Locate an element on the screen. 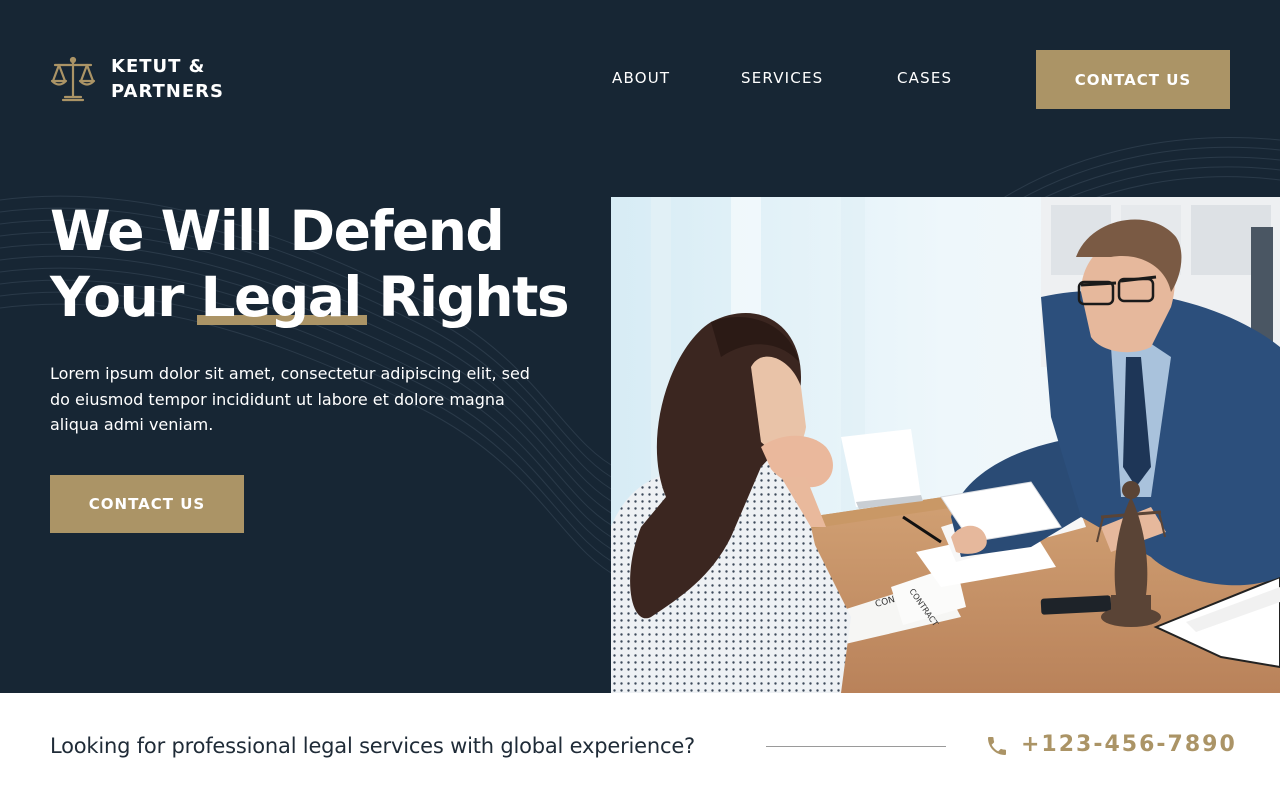 The width and height of the screenshot is (1280, 800). headline-line-1: We Will Defend is located at coordinates (277, 231).